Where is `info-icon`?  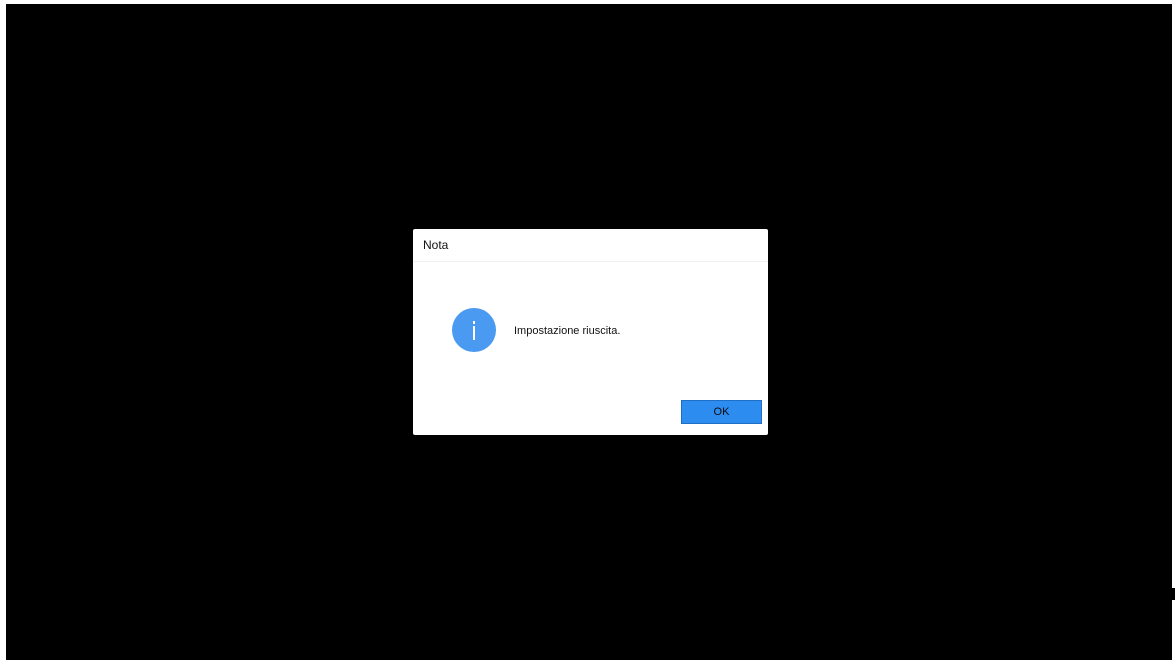 info-icon is located at coordinates (474, 330).